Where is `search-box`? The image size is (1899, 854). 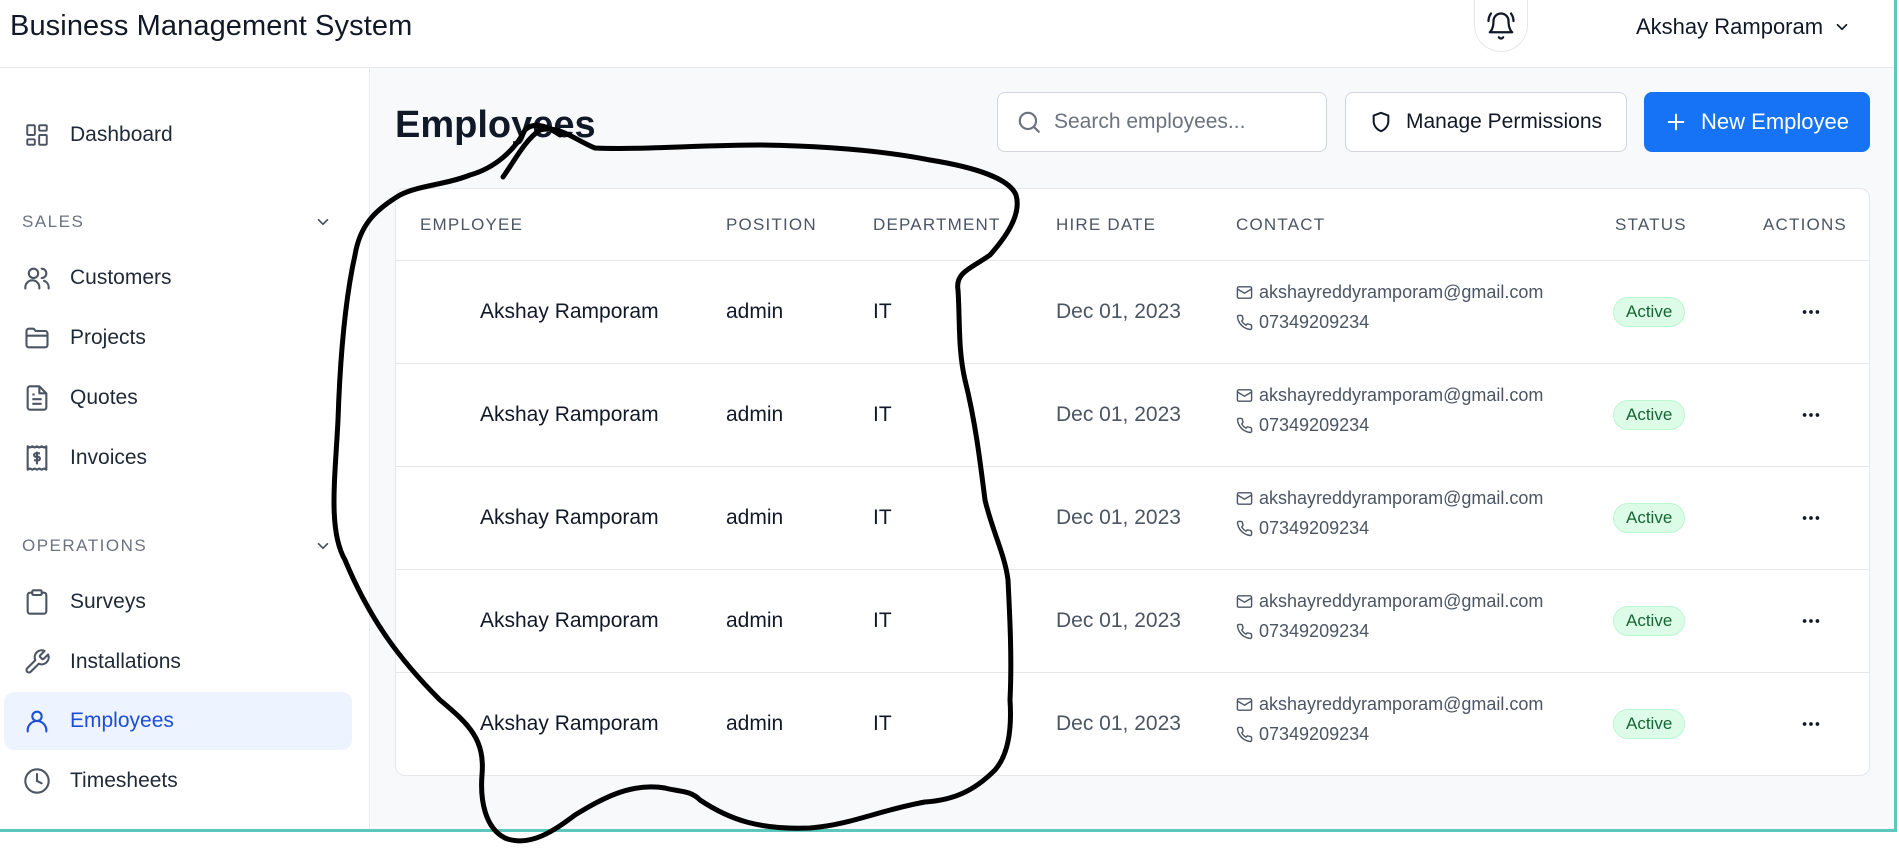 search-box is located at coordinates (1162, 122).